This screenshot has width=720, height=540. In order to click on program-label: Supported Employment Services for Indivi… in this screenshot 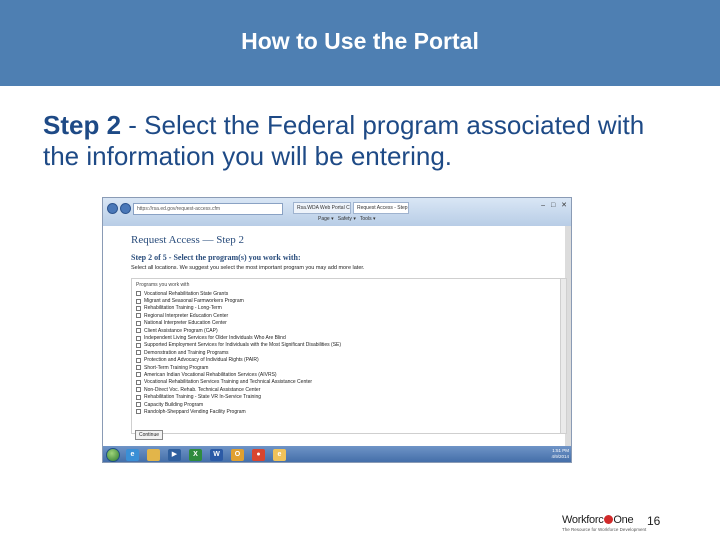, I will do `click(243, 345)`.